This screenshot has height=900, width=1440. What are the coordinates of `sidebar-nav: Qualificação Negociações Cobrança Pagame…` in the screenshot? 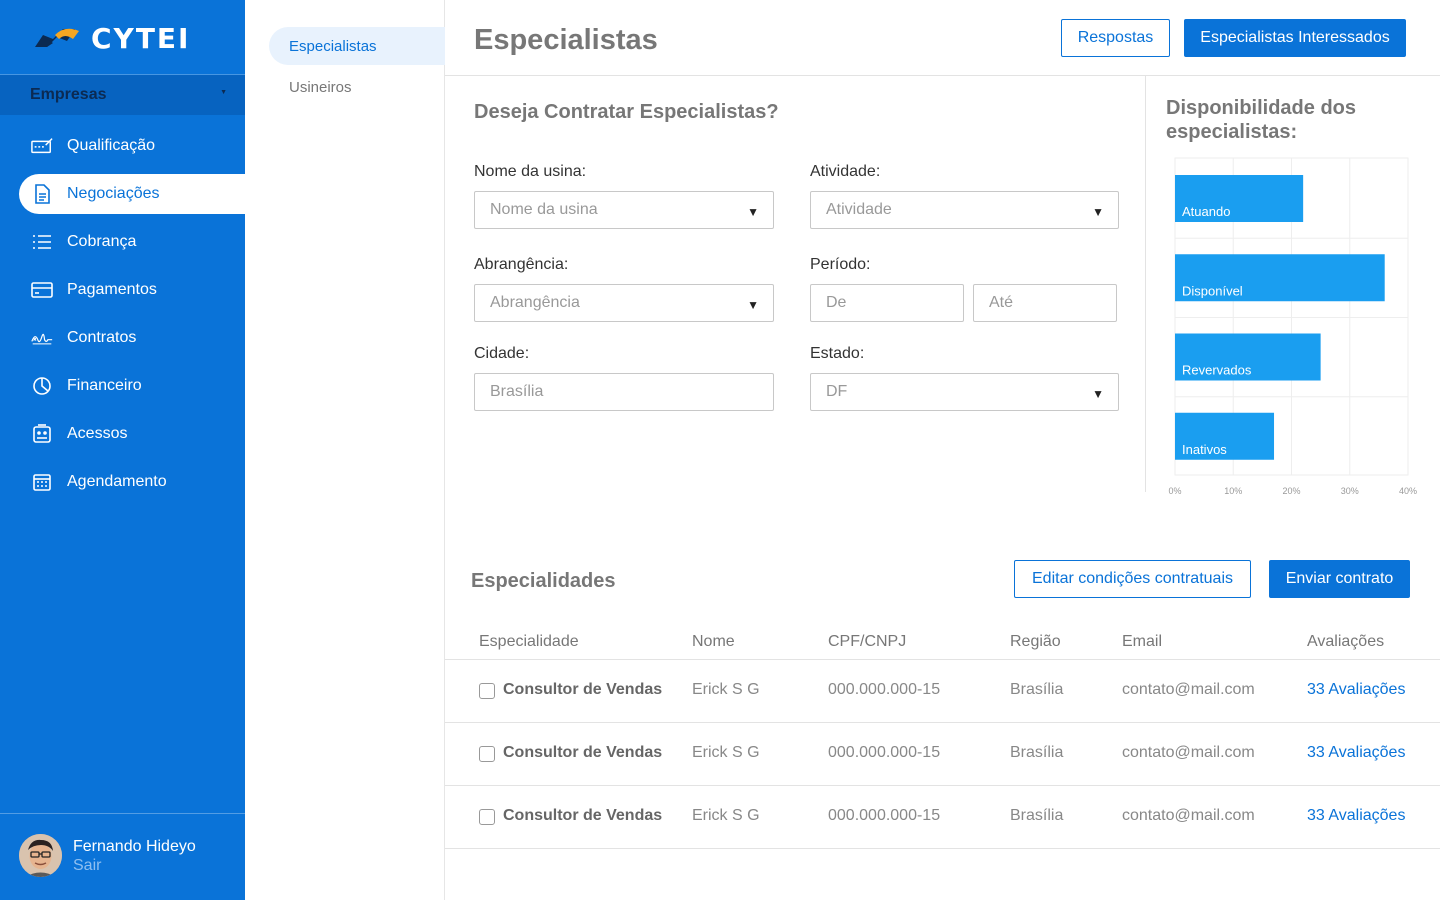 It's located at (122, 318).